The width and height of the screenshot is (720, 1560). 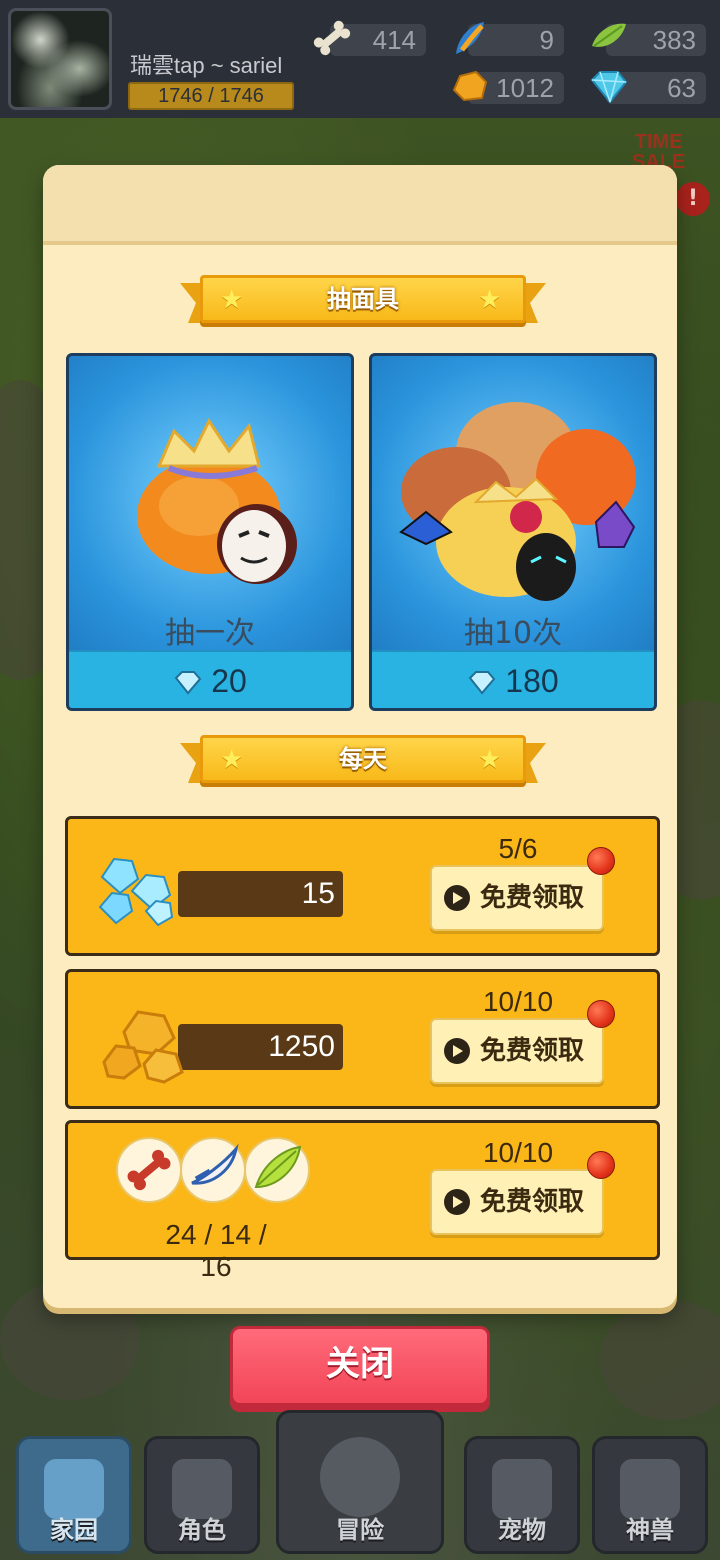 I want to click on resource-bone: 414, so click(x=369, y=38).